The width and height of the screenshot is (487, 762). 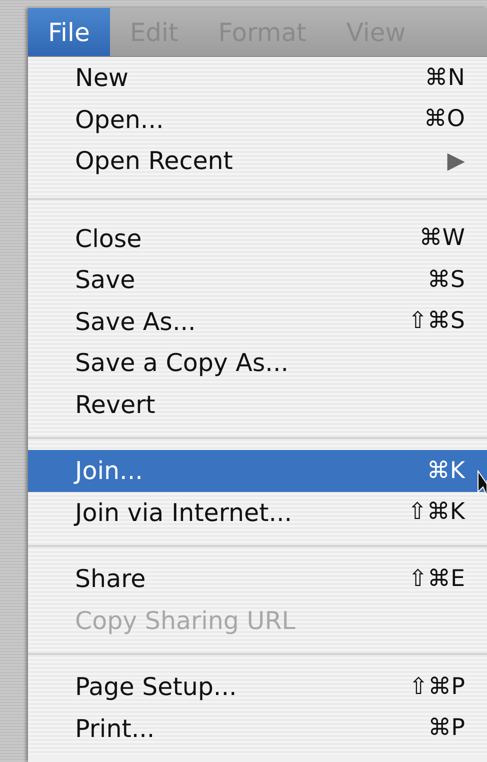 What do you see at coordinates (436, 687) in the screenshot?
I see `shortcut-label: ⇧⌘P` at bounding box center [436, 687].